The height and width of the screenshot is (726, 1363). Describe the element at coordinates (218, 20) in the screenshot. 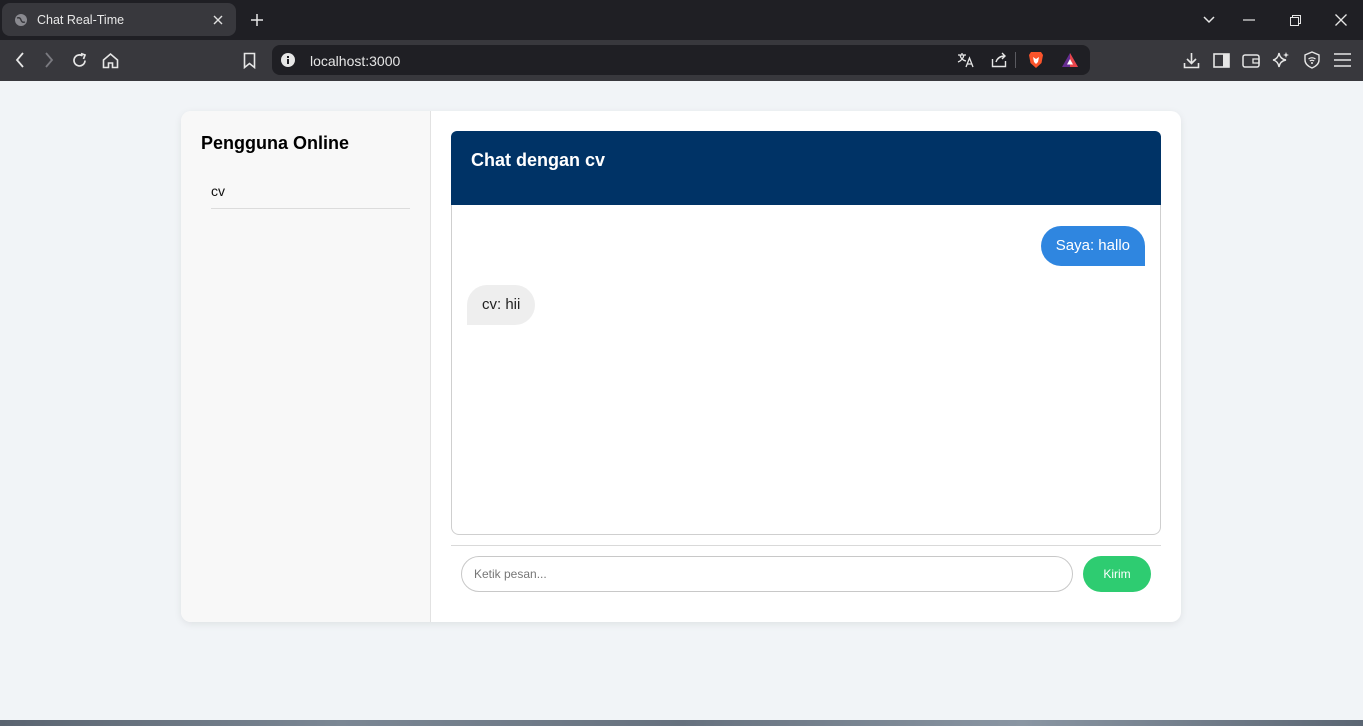

I see `close-icon` at that location.